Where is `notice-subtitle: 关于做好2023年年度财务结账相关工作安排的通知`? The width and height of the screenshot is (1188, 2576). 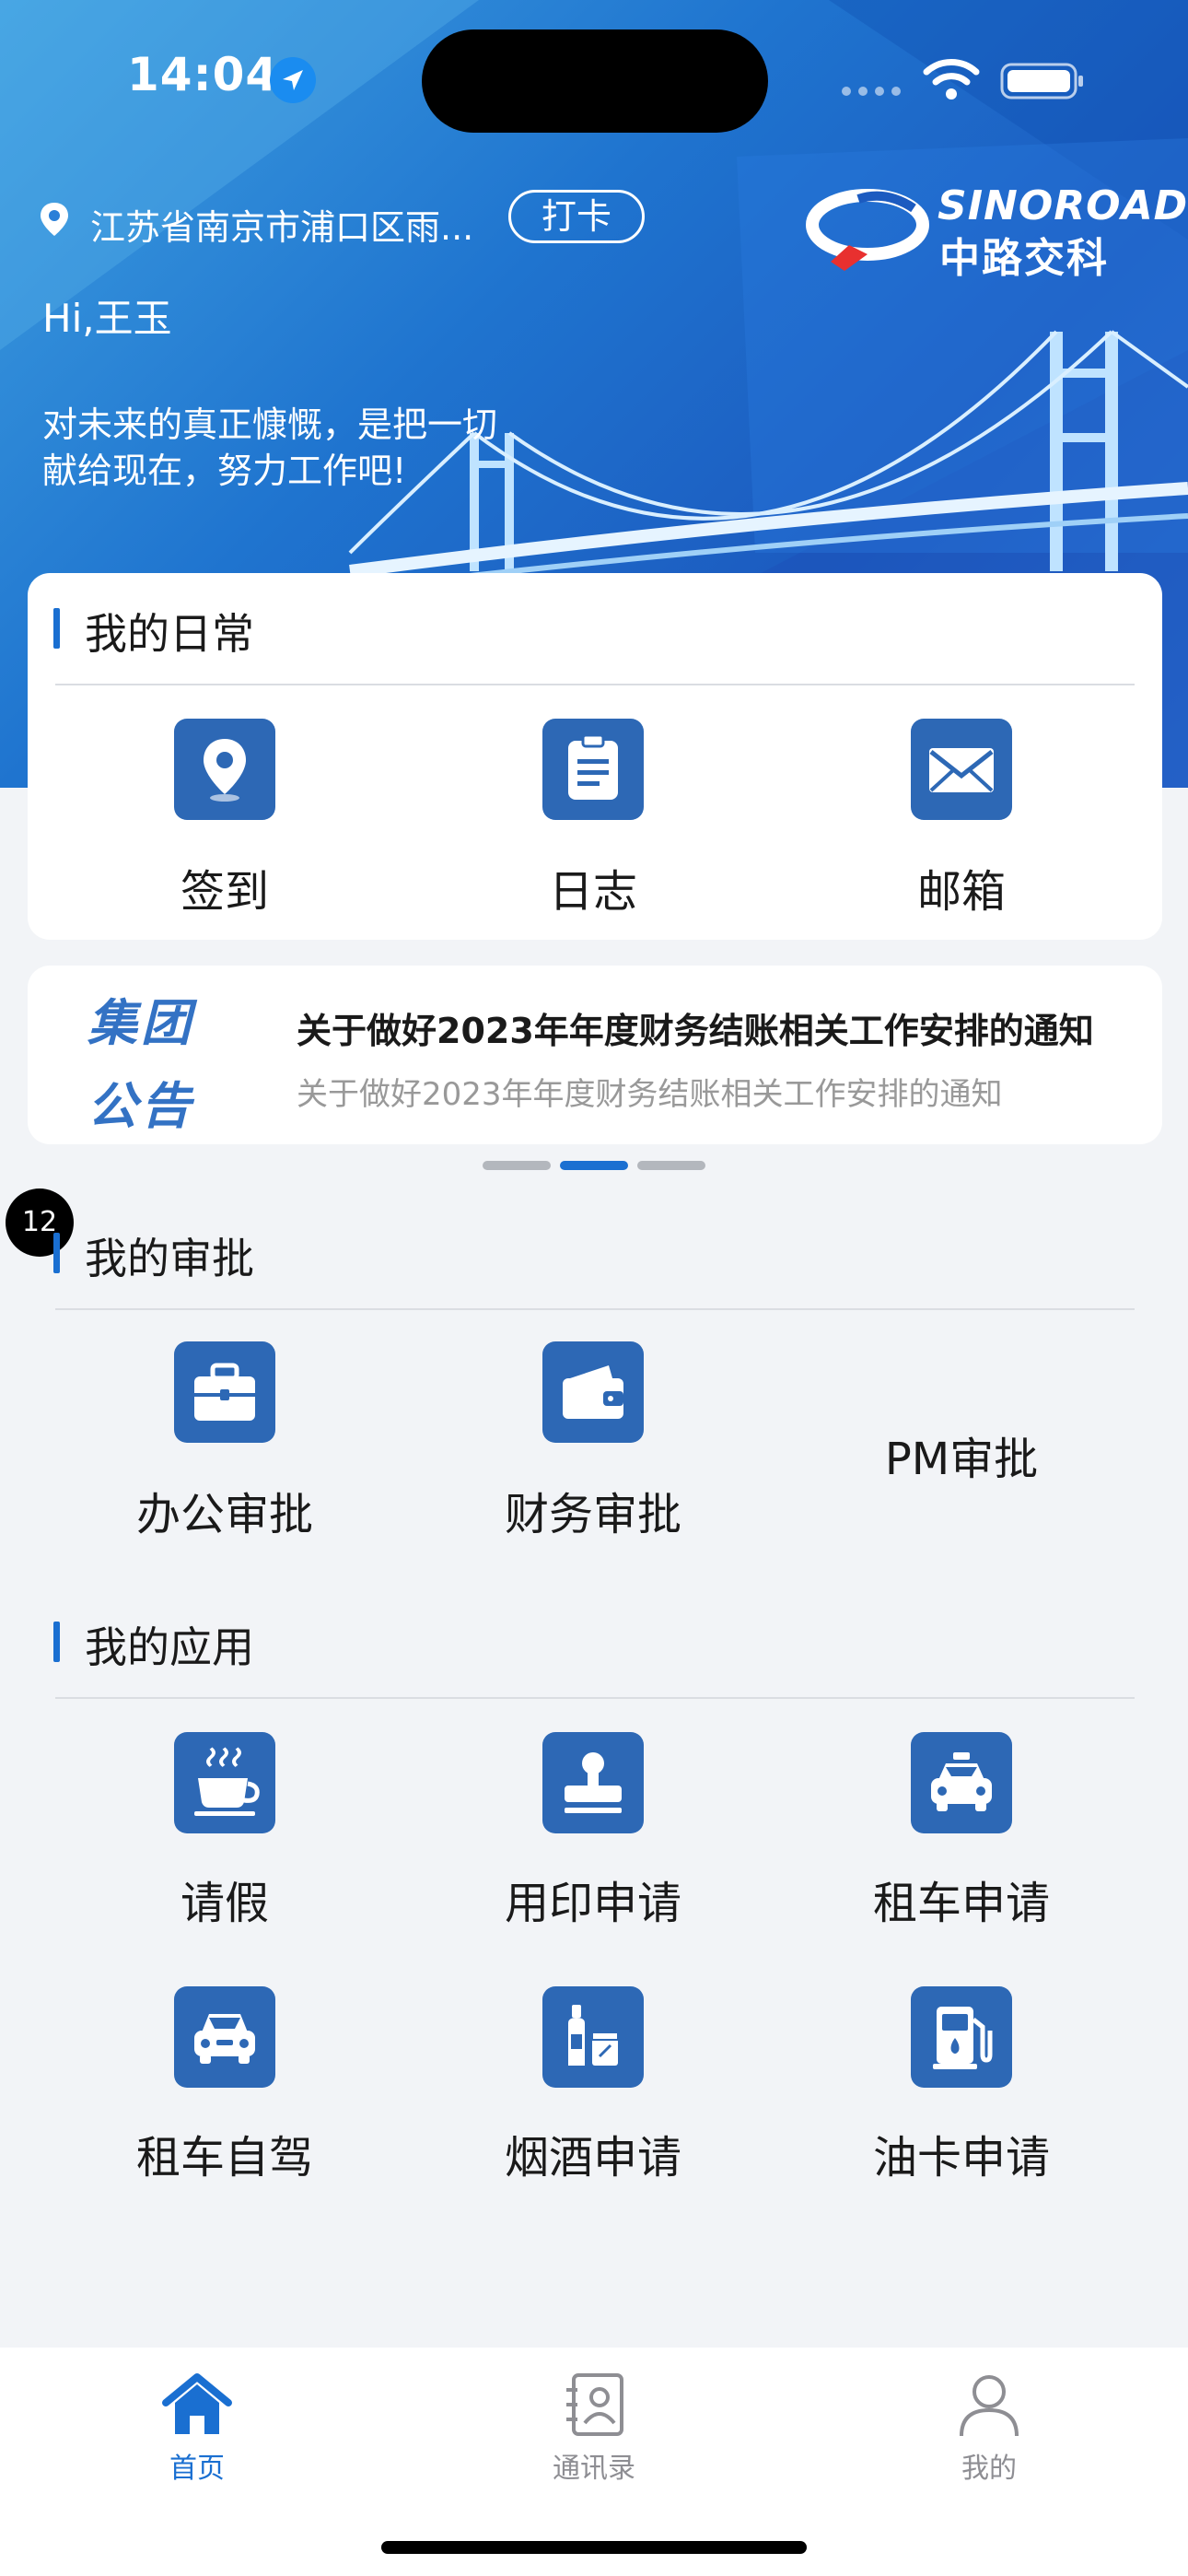 notice-subtitle: 关于做好2023年年度财务结账相关工作安排的通知 is located at coordinates (650, 1094).